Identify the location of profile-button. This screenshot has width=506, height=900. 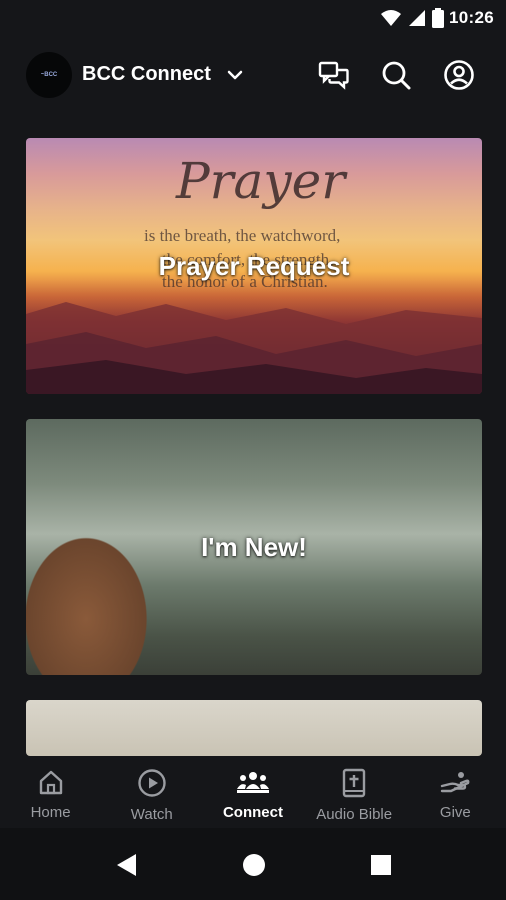
(459, 75).